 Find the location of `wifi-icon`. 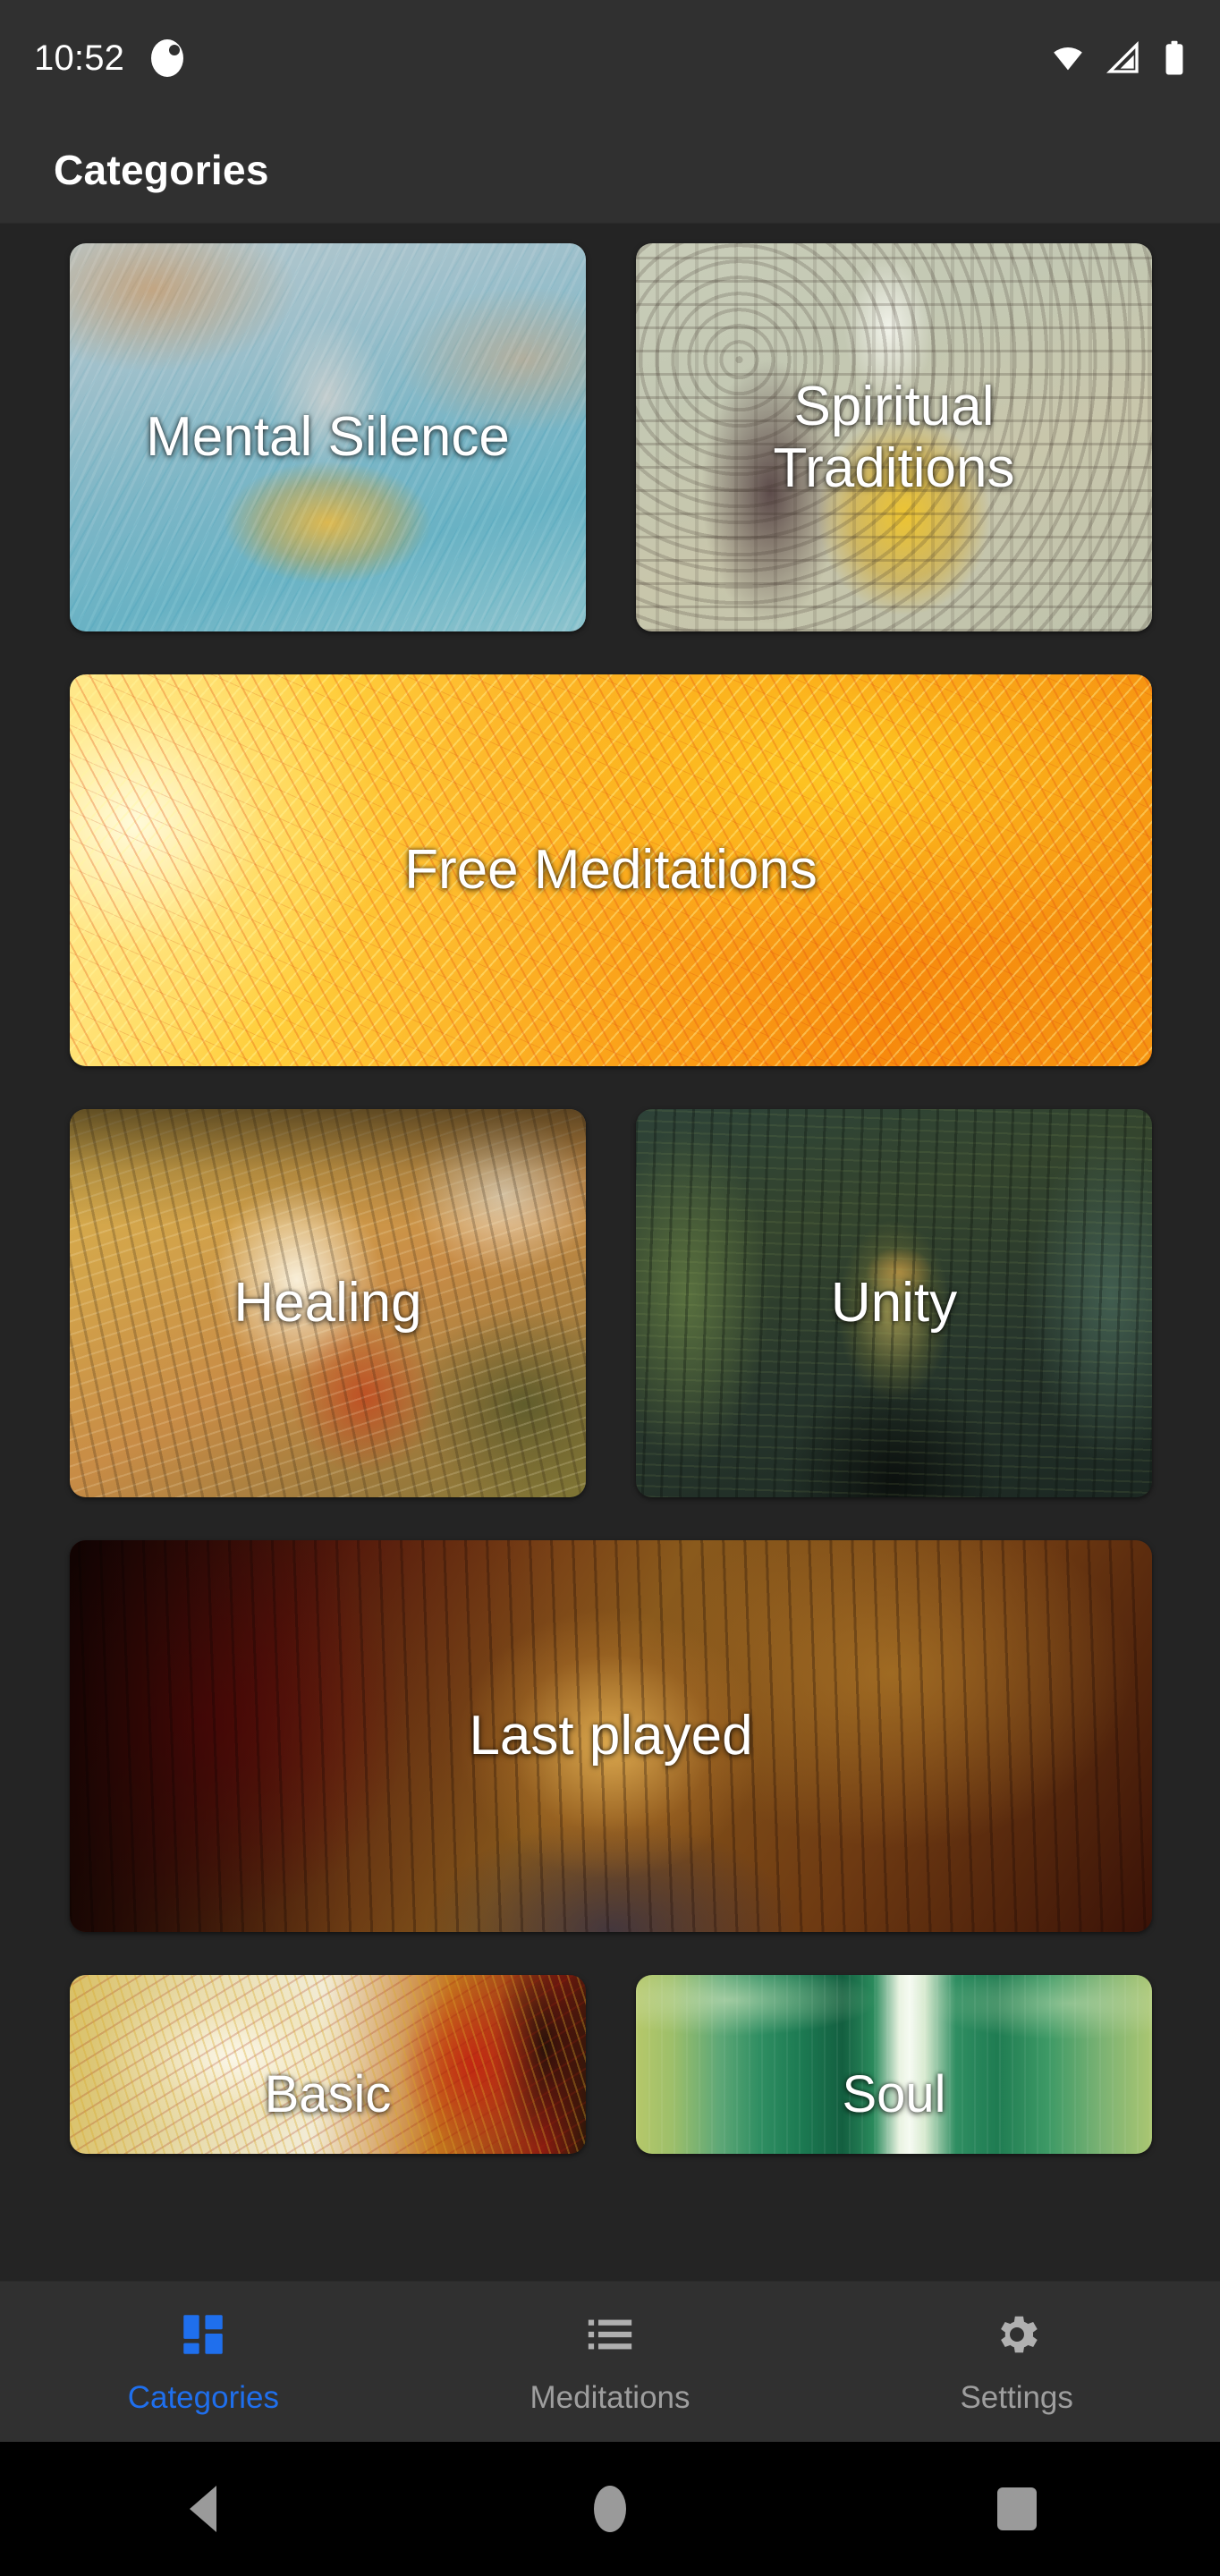

wifi-icon is located at coordinates (1068, 59).